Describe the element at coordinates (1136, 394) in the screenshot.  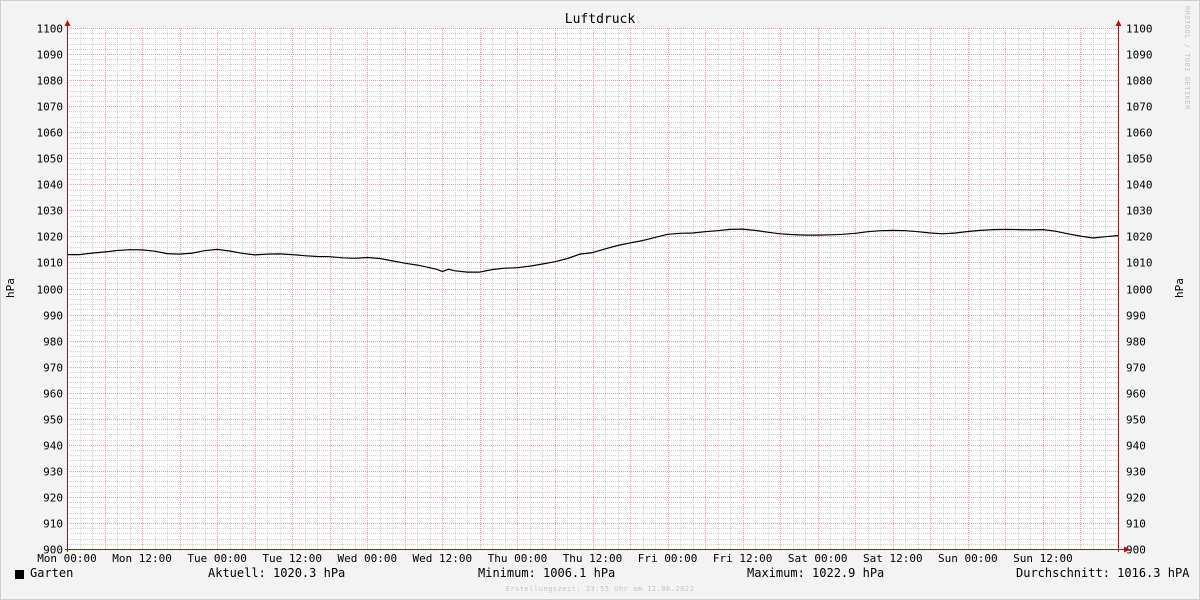
I see `y-tick-label-right: 960` at that location.